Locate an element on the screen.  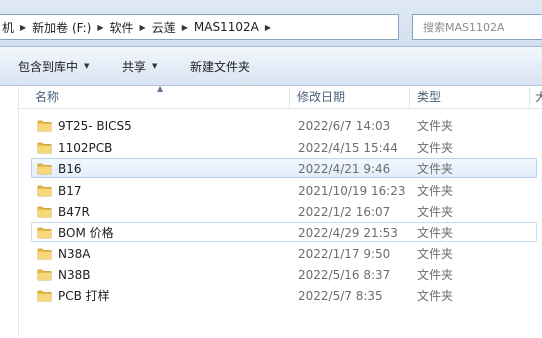
breadcrumb-drive: 新加卷 (F:) is located at coordinates (61, 27).